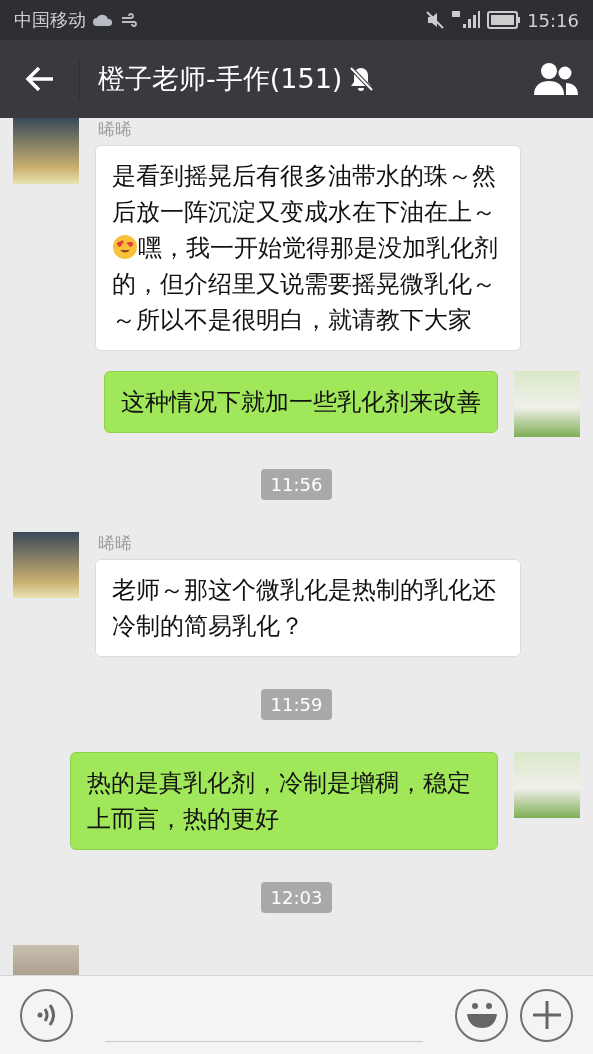 This screenshot has height=1054, width=593. Describe the element at coordinates (284, 801) in the screenshot. I see `message-bubble: 热的是真乳化剂，冷制是增稠，稳定上而言，热的更好` at that location.